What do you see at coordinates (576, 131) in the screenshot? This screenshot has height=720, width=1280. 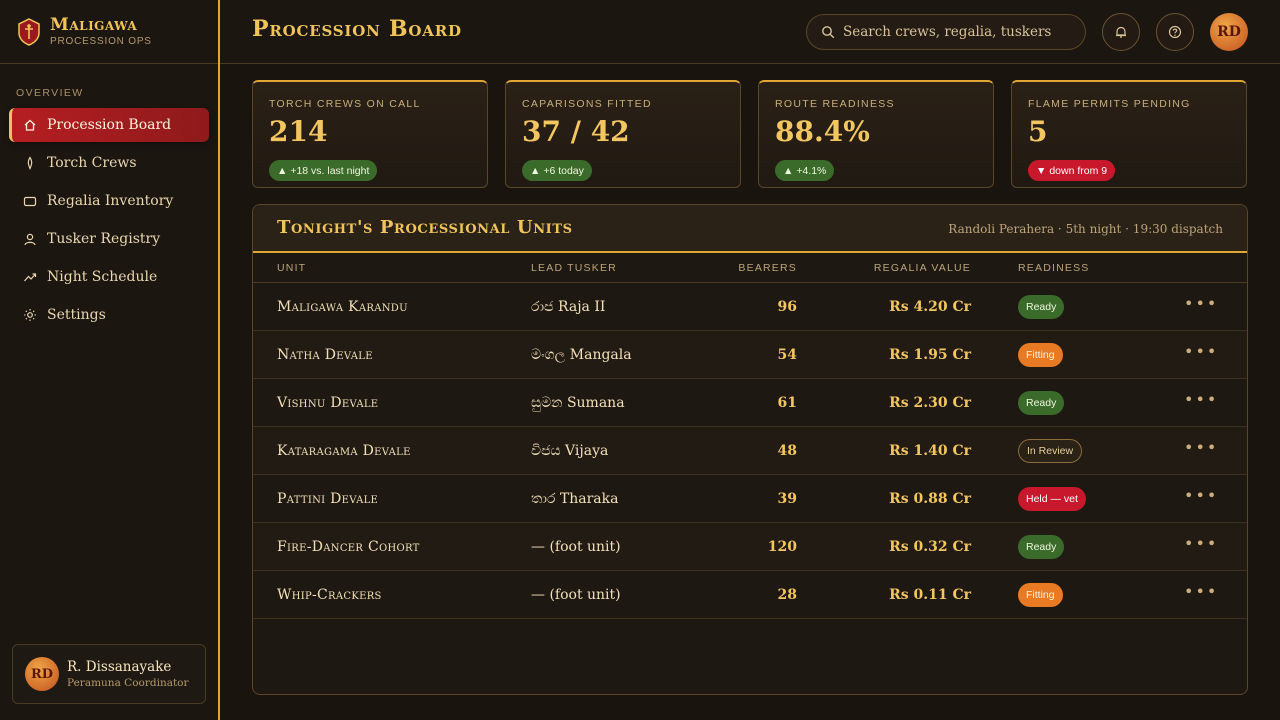 I see `stat-value: 37 / 42` at bounding box center [576, 131].